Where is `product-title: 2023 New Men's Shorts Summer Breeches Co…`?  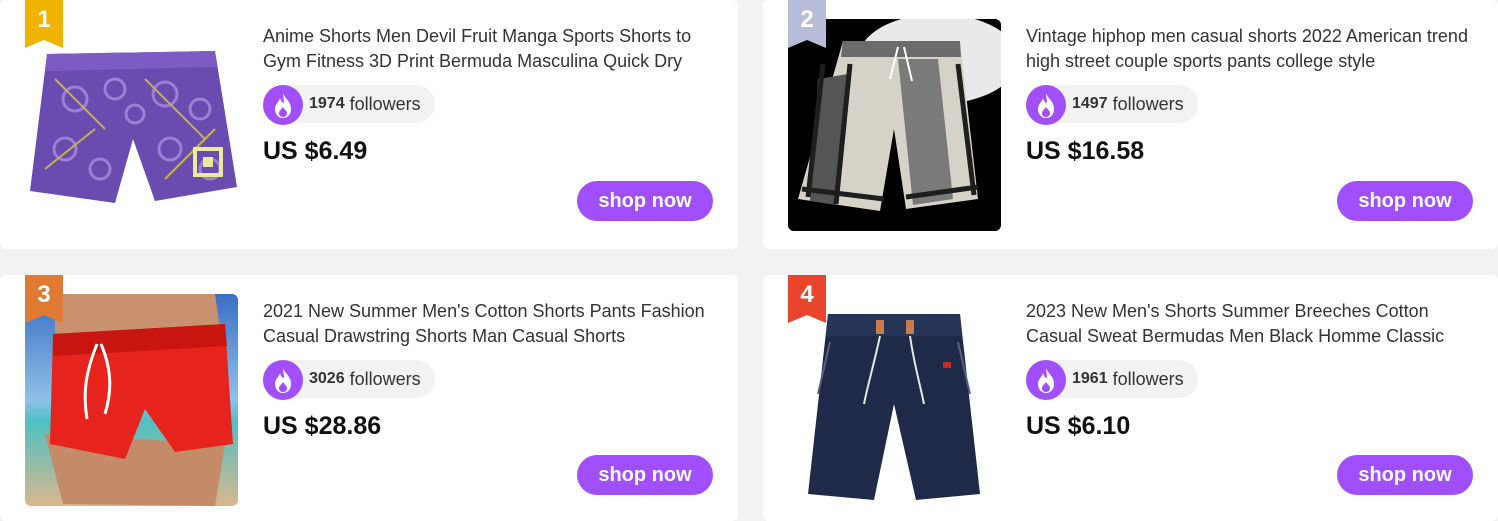 product-title: 2023 New Men's Shorts Summer Breeches Co… is located at coordinates (1256, 324).